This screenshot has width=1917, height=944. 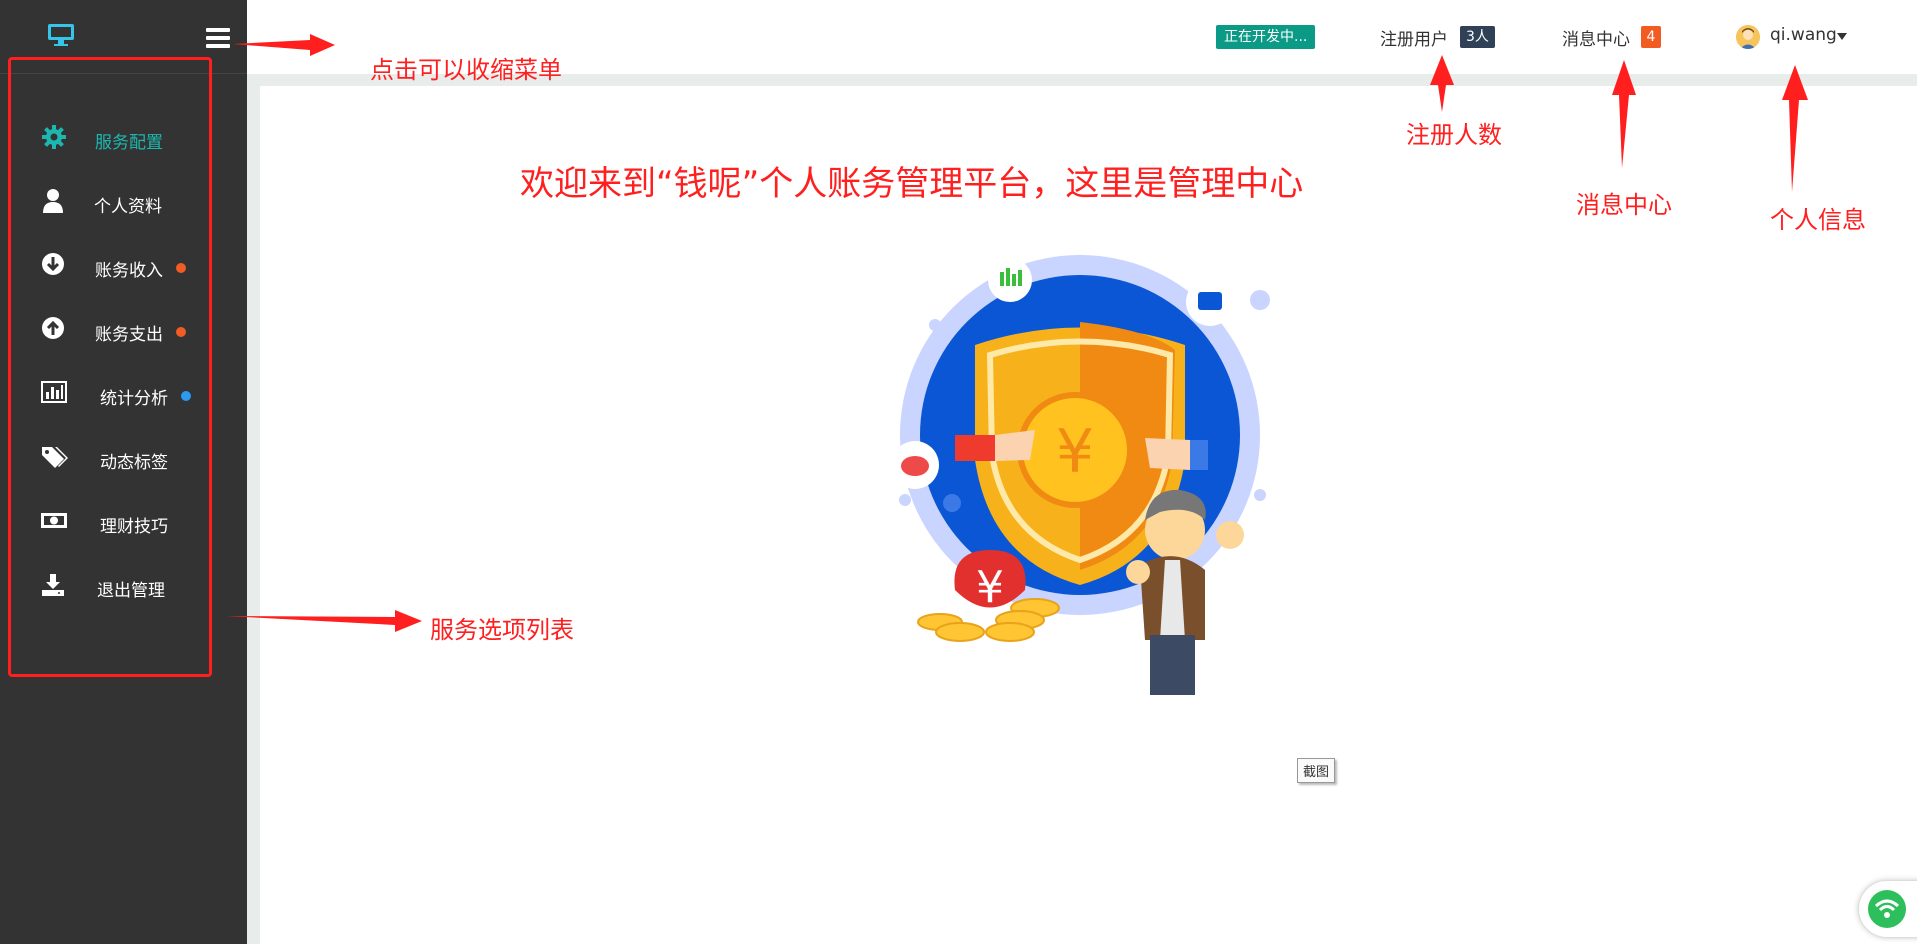 I want to click on annotation-registered-count: 注册人数, so click(x=1454, y=135).